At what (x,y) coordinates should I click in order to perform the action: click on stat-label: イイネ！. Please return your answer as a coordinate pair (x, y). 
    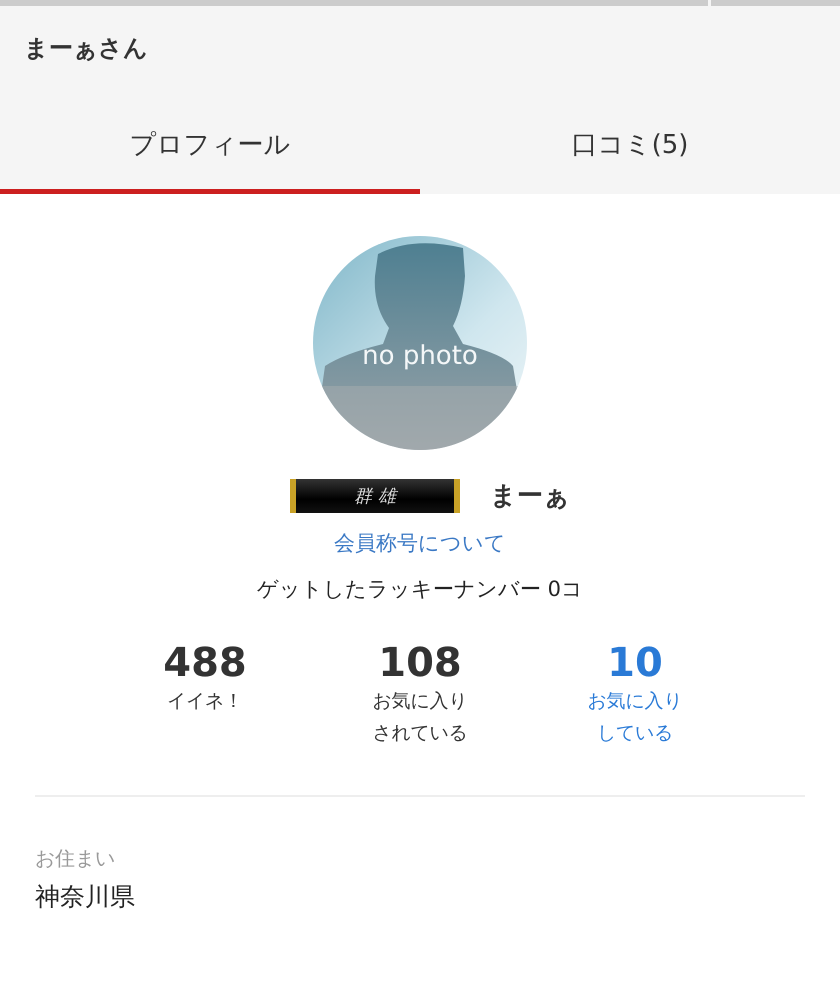
    Looking at the image, I should click on (205, 701).